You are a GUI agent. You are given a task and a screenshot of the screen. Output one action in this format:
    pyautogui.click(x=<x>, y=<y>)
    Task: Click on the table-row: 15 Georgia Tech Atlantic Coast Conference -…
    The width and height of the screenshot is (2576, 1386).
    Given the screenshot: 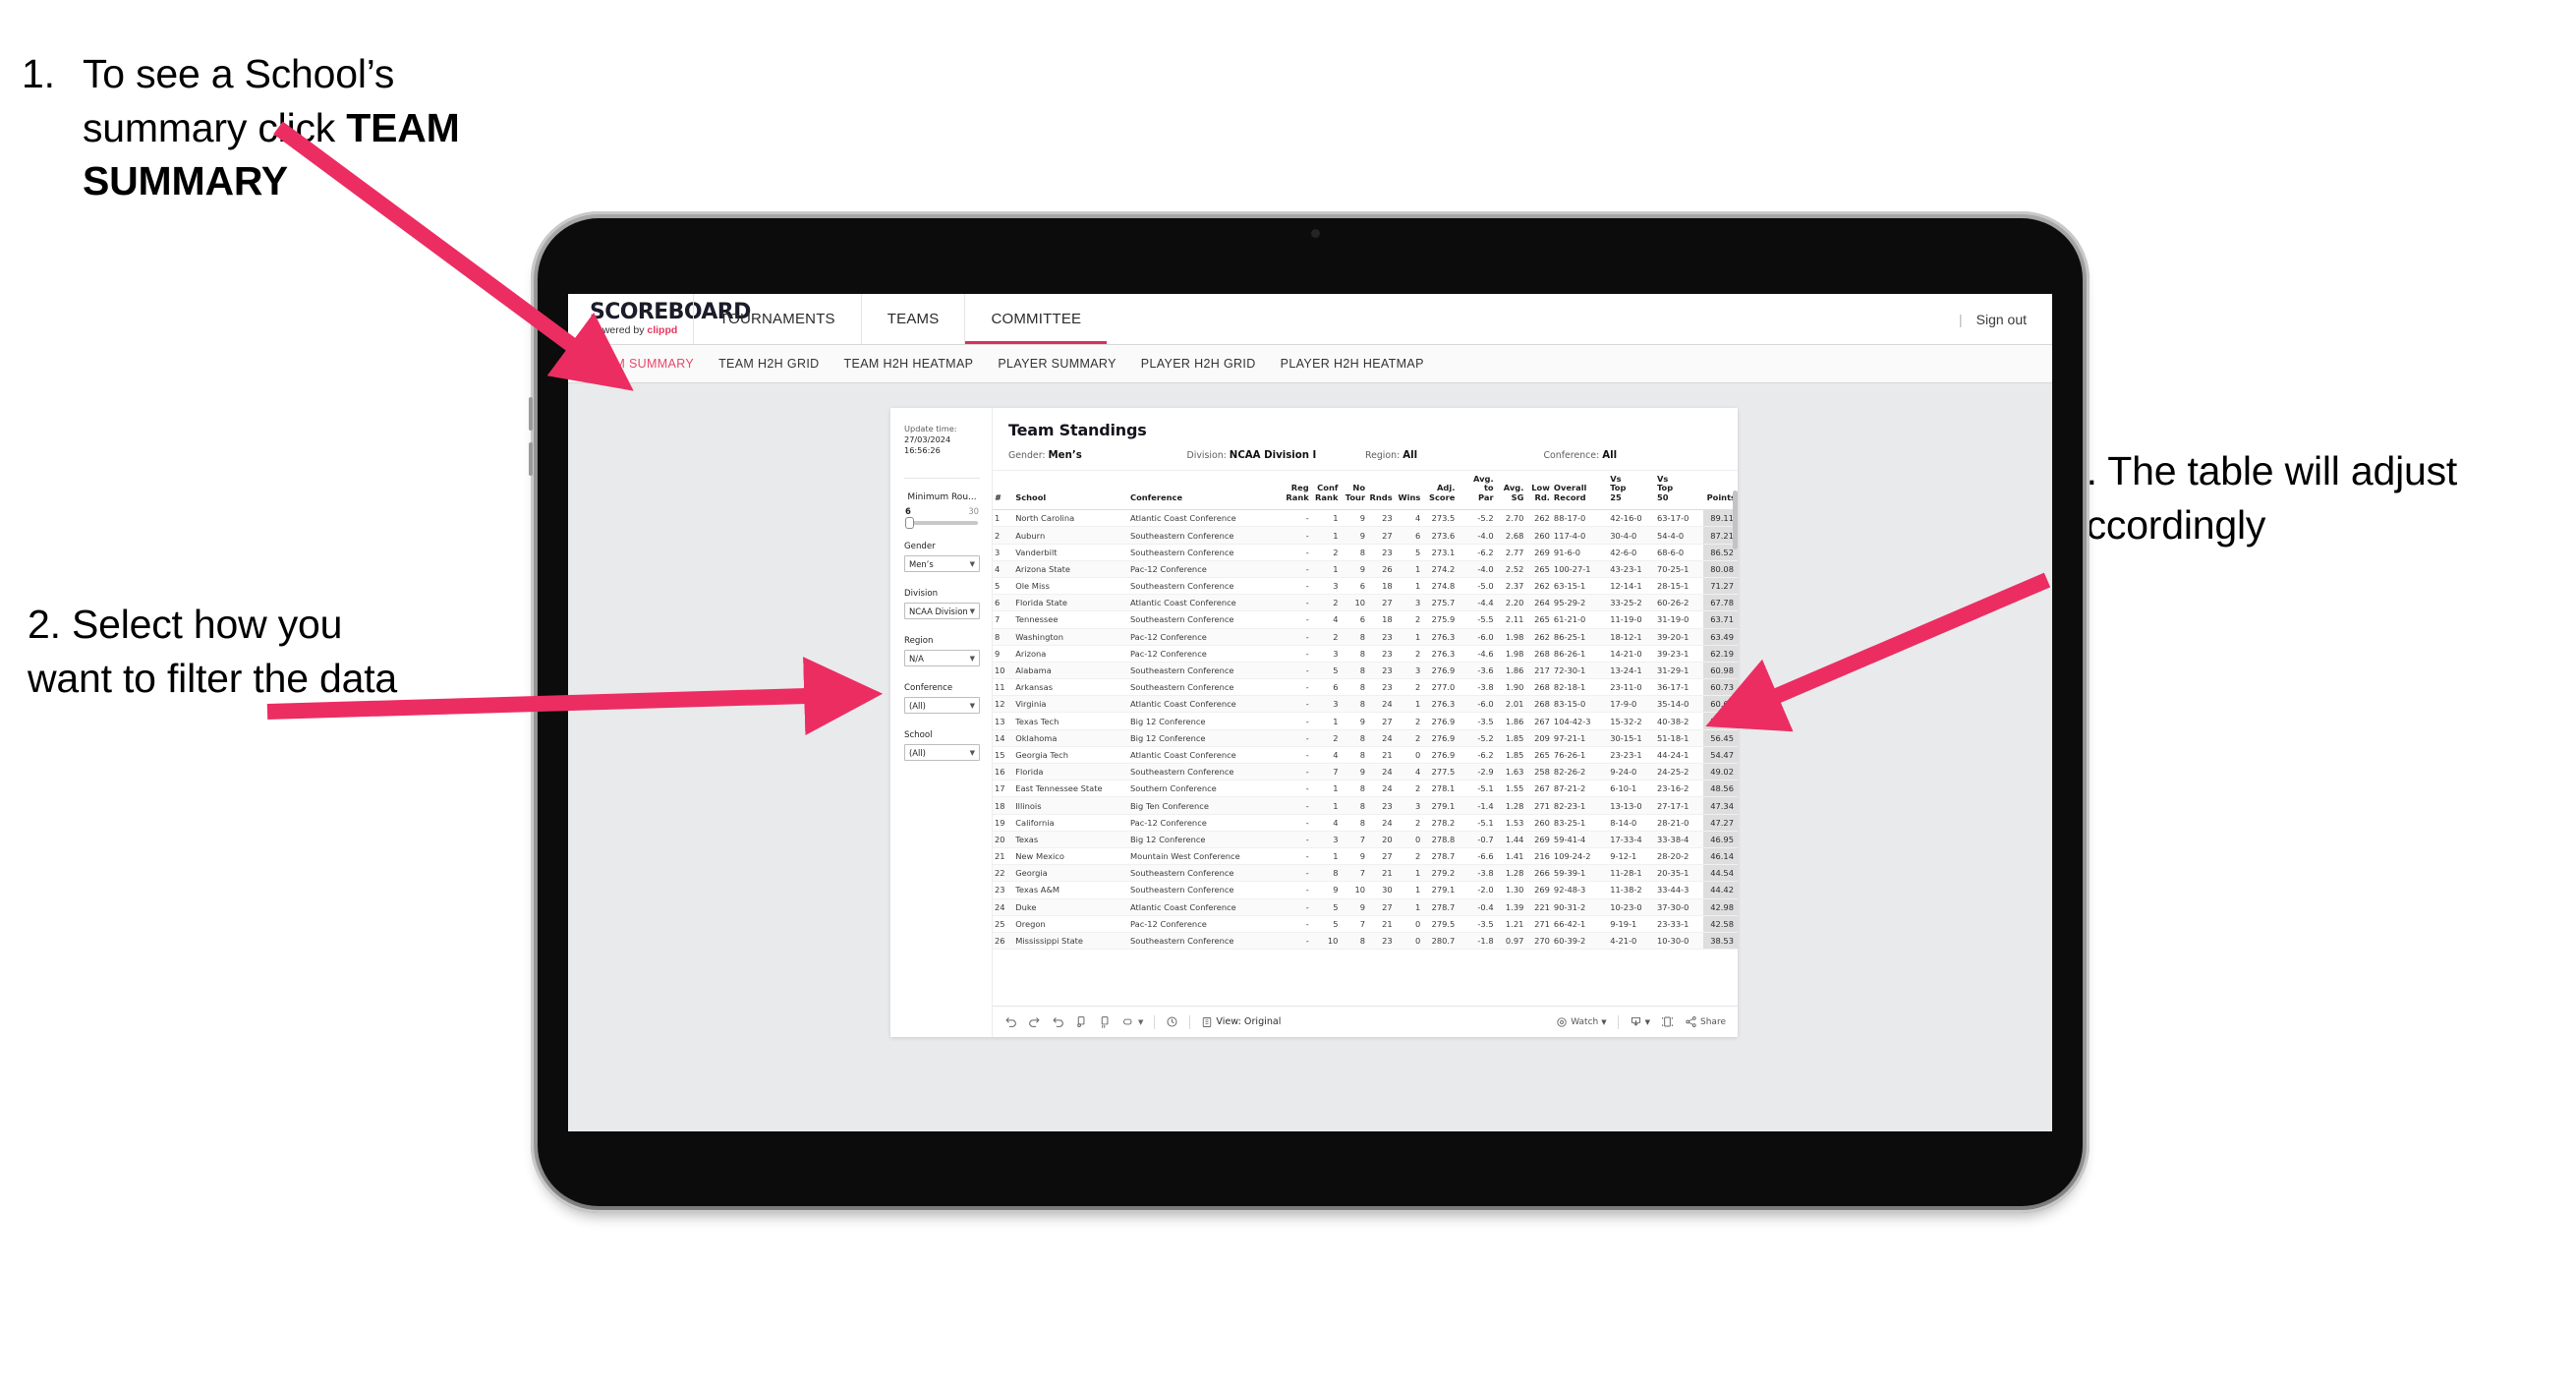 What is the action you would take?
    pyautogui.click(x=1365, y=755)
    